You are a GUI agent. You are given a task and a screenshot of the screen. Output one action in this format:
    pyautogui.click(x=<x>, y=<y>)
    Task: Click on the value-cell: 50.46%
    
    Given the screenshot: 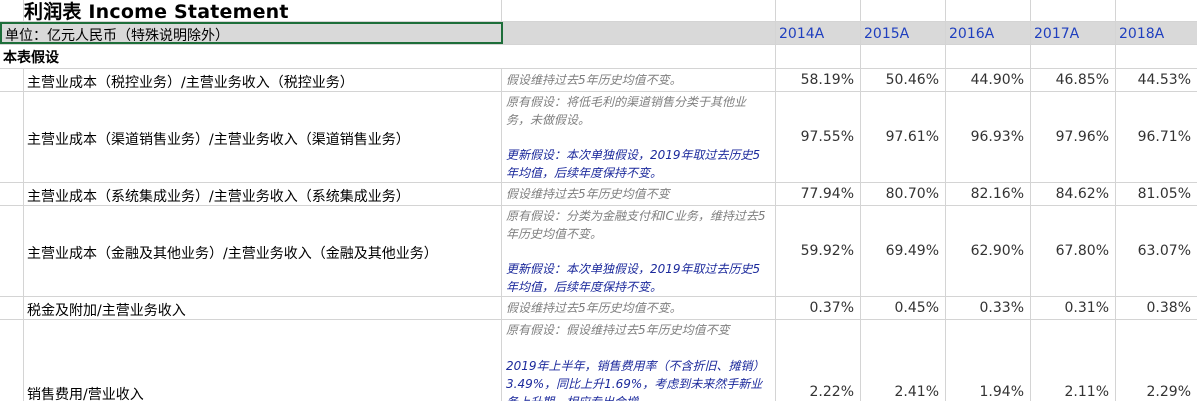 What is the action you would take?
    pyautogui.click(x=903, y=80)
    